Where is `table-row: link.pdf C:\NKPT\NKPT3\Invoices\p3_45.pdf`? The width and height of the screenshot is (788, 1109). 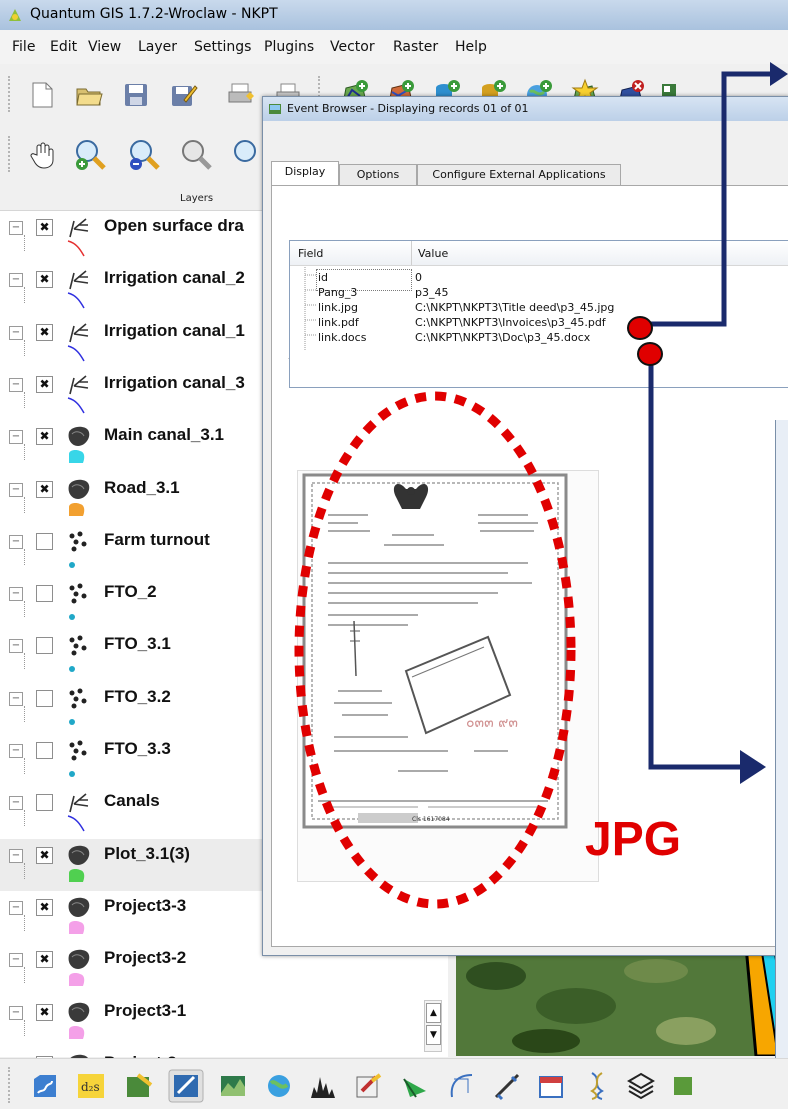
table-row: link.pdf C:\NKPT\NKPT3\Invoices\p3_45.pdf is located at coordinates (539, 323).